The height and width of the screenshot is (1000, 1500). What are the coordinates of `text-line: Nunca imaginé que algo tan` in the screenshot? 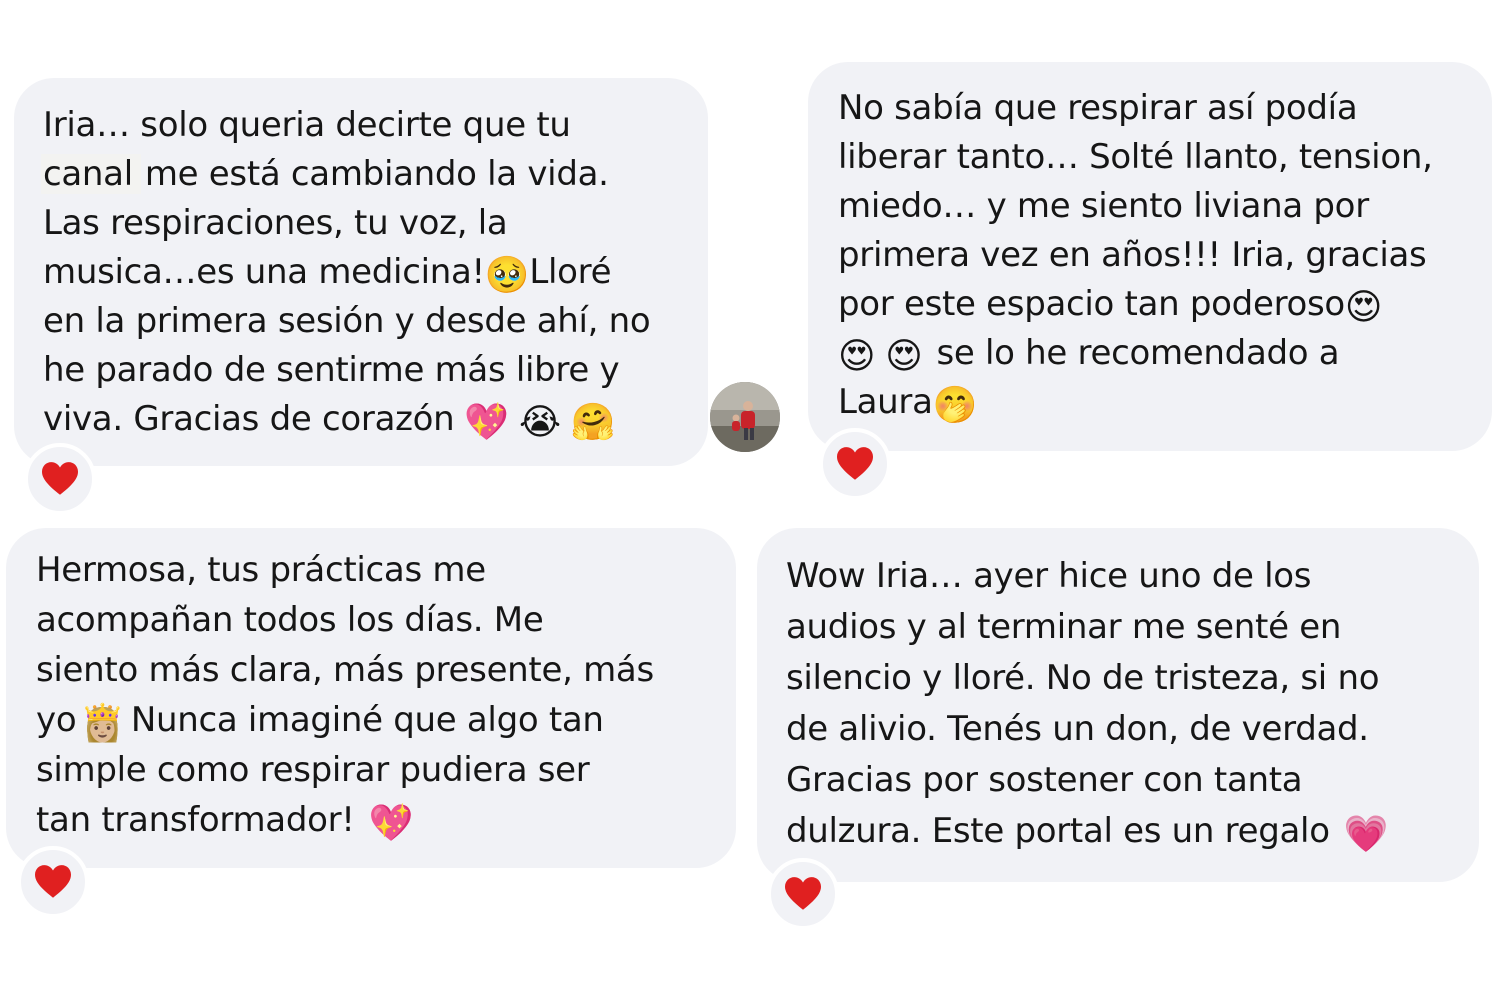 It's located at (367, 720).